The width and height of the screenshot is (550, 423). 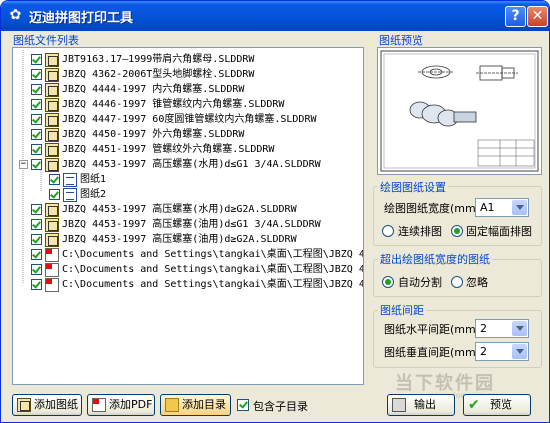 I want to click on tree-item-label: JBT9163.17—1999带肩六角螺母.SLDDRW, so click(x=158, y=59).